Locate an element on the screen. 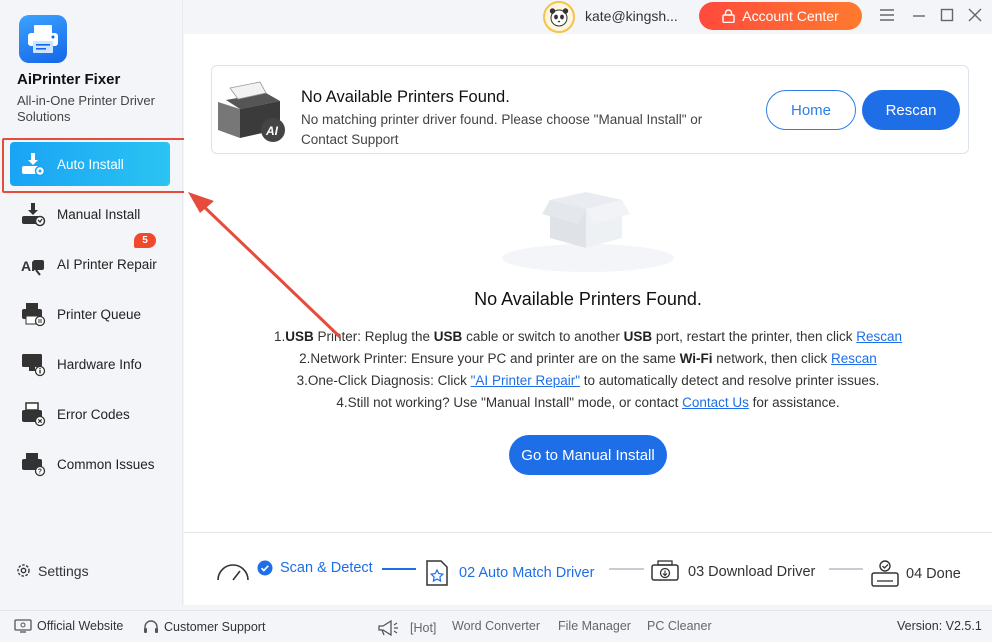 This screenshot has width=992, height=642. manual-install-icon is located at coordinates (33, 214).